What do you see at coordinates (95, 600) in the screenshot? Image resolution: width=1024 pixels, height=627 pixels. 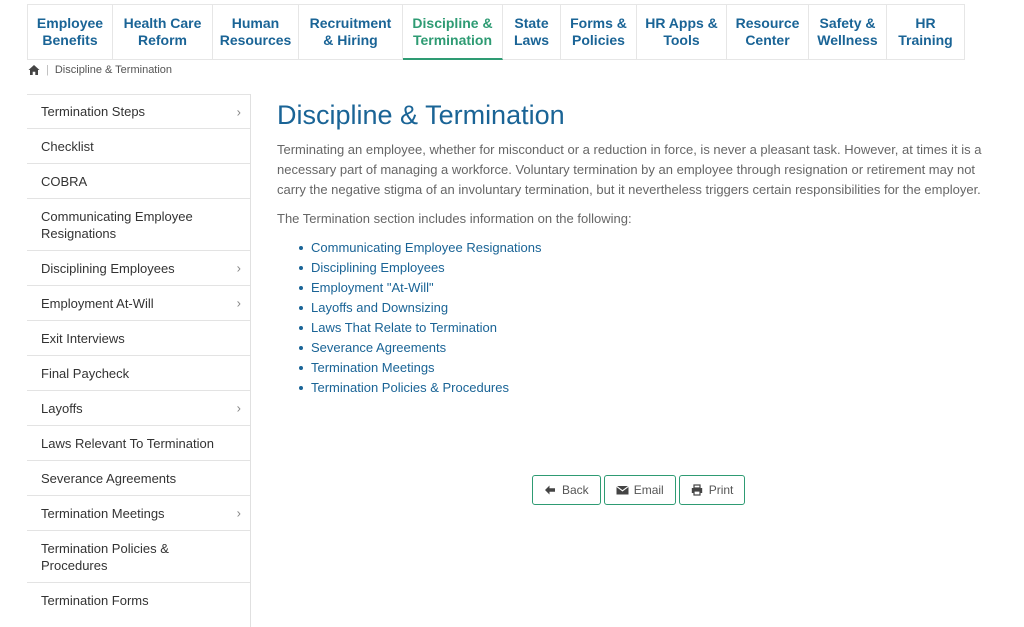 I see `sidebar-item-label: Termination Forms` at bounding box center [95, 600].